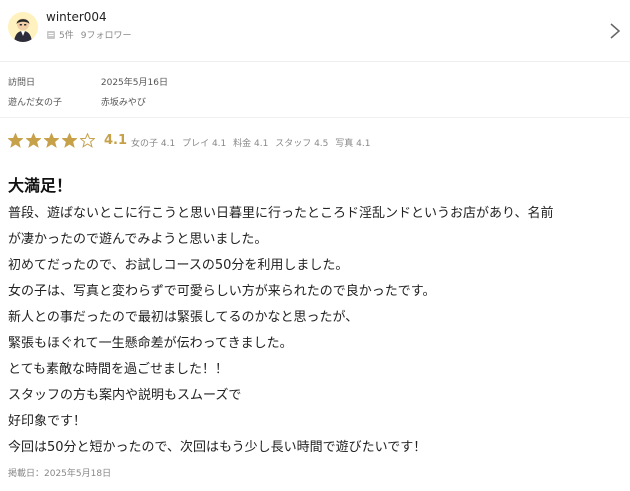 The image size is (630, 491). I want to click on subscore-photo: 写真 4.1, so click(353, 143).